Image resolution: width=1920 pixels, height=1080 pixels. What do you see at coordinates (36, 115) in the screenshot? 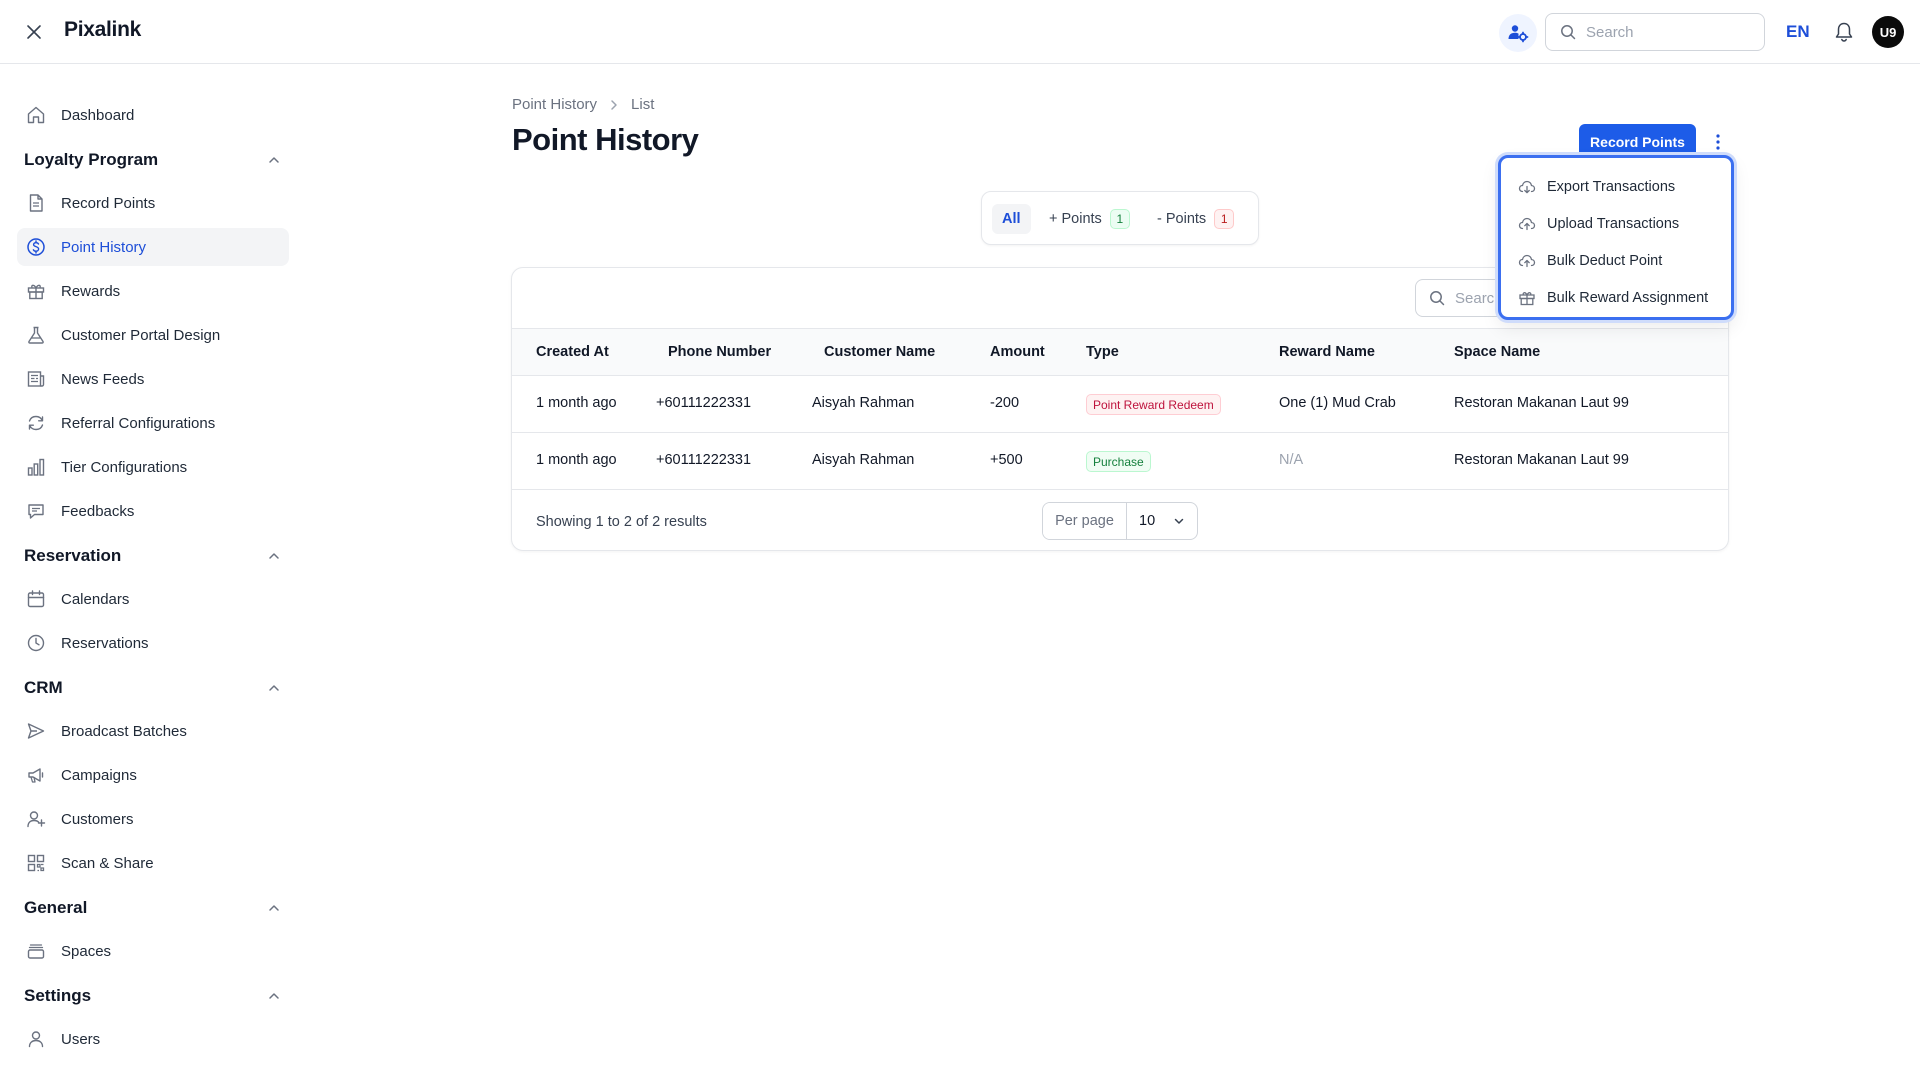
I see `home-icon` at bounding box center [36, 115].